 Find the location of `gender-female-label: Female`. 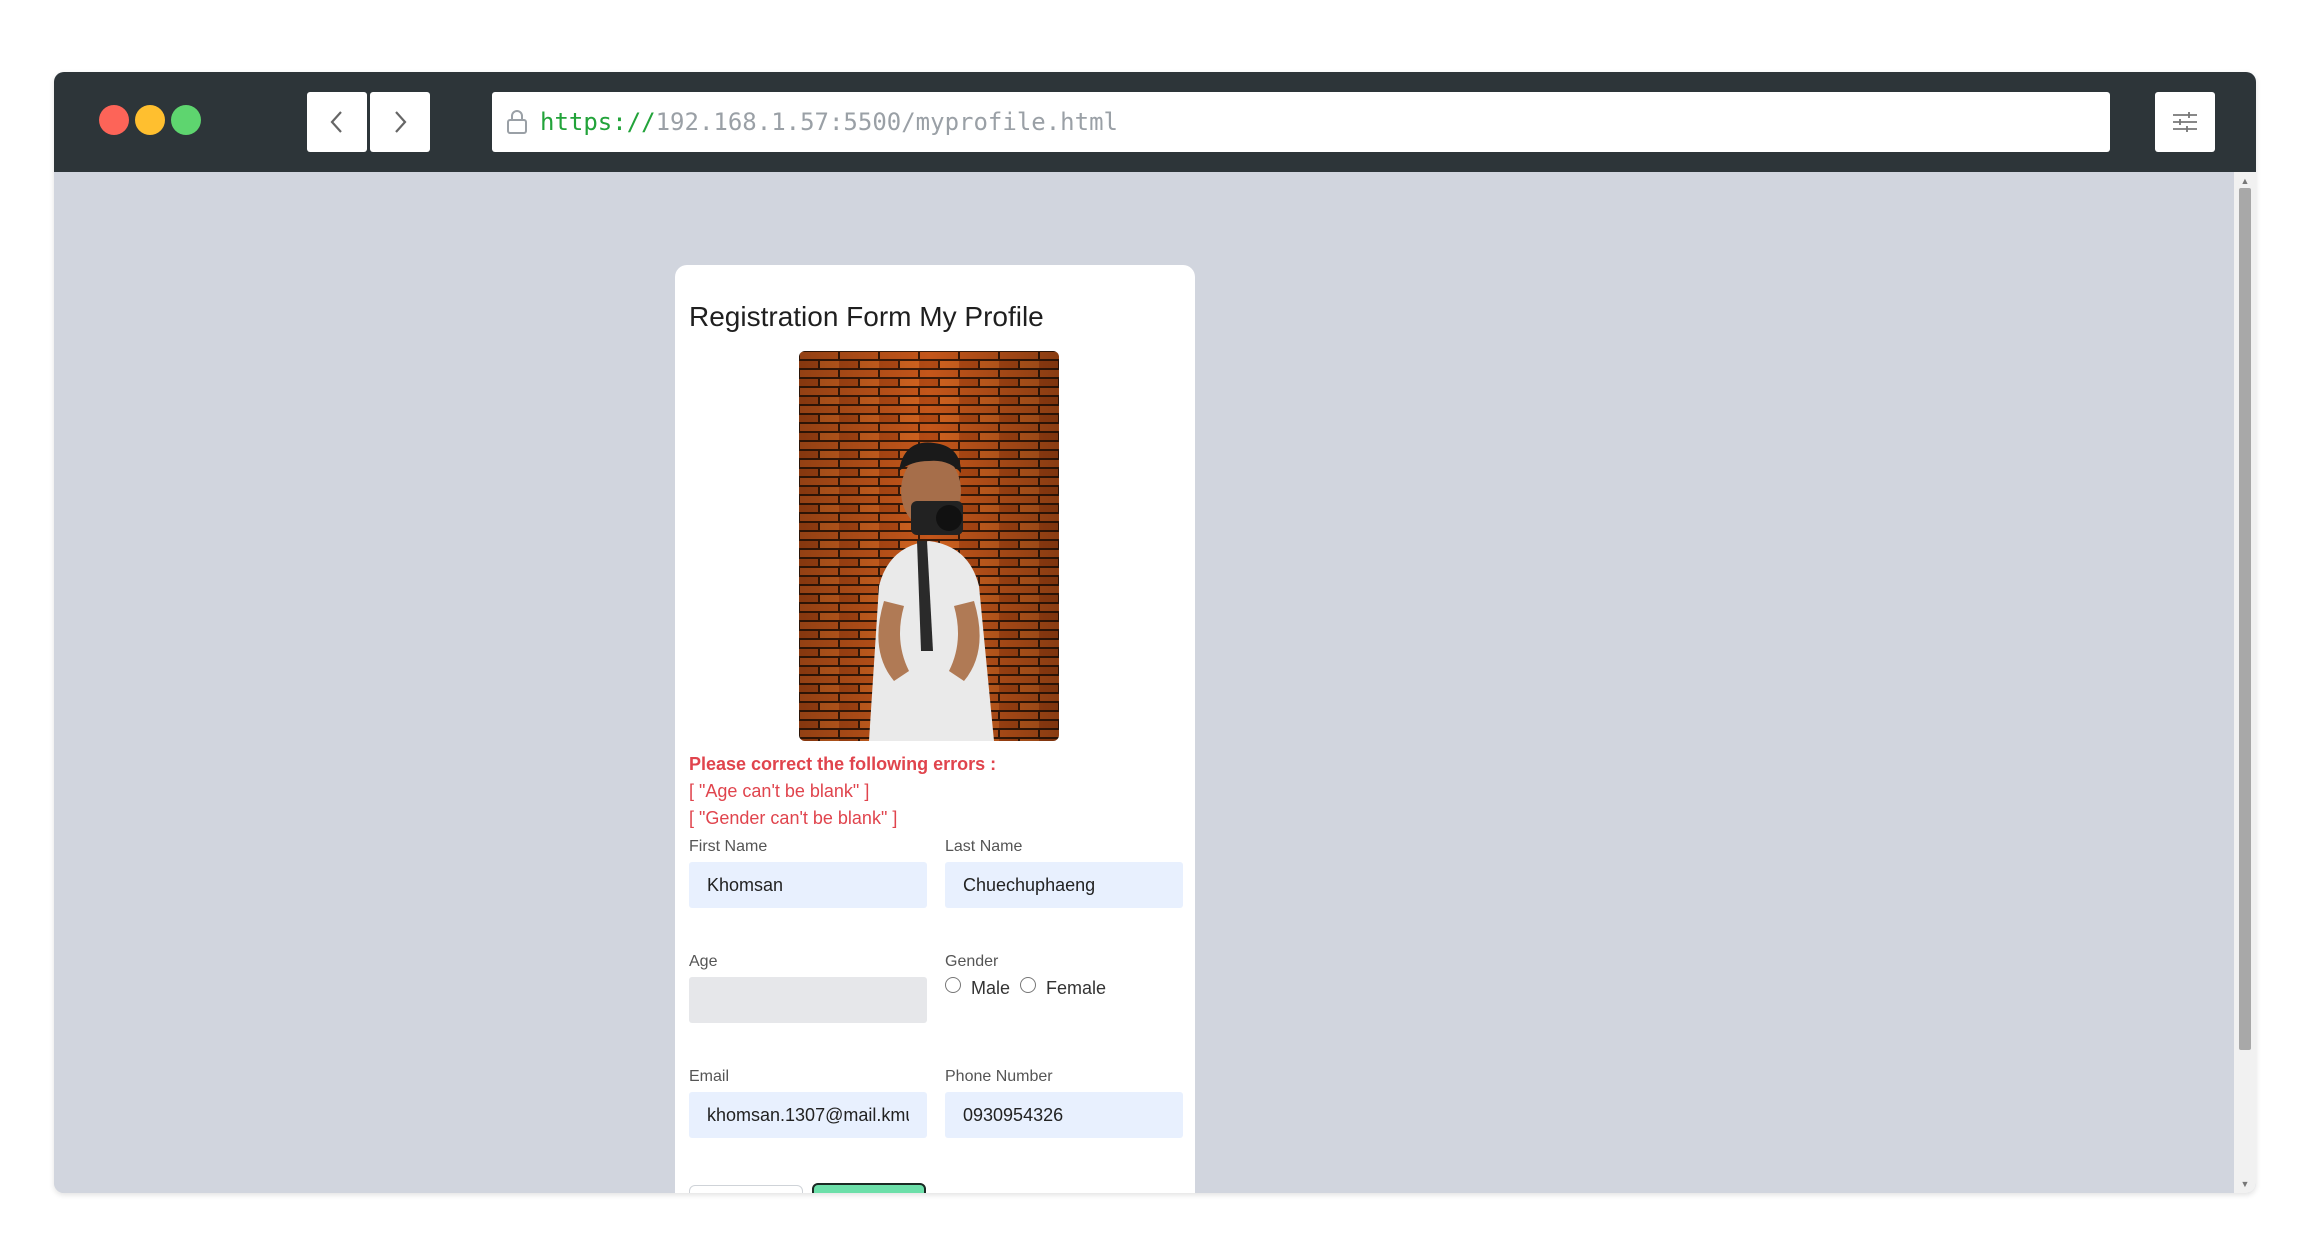

gender-female-label: Female is located at coordinates (1076, 988).